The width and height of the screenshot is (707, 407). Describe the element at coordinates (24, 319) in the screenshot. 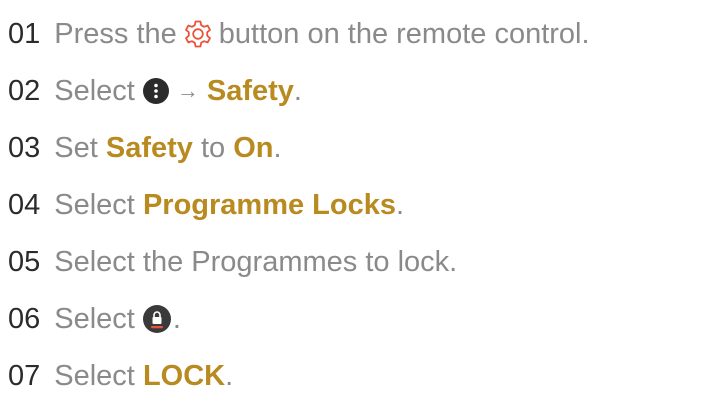

I see `step-number: 06` at that location.